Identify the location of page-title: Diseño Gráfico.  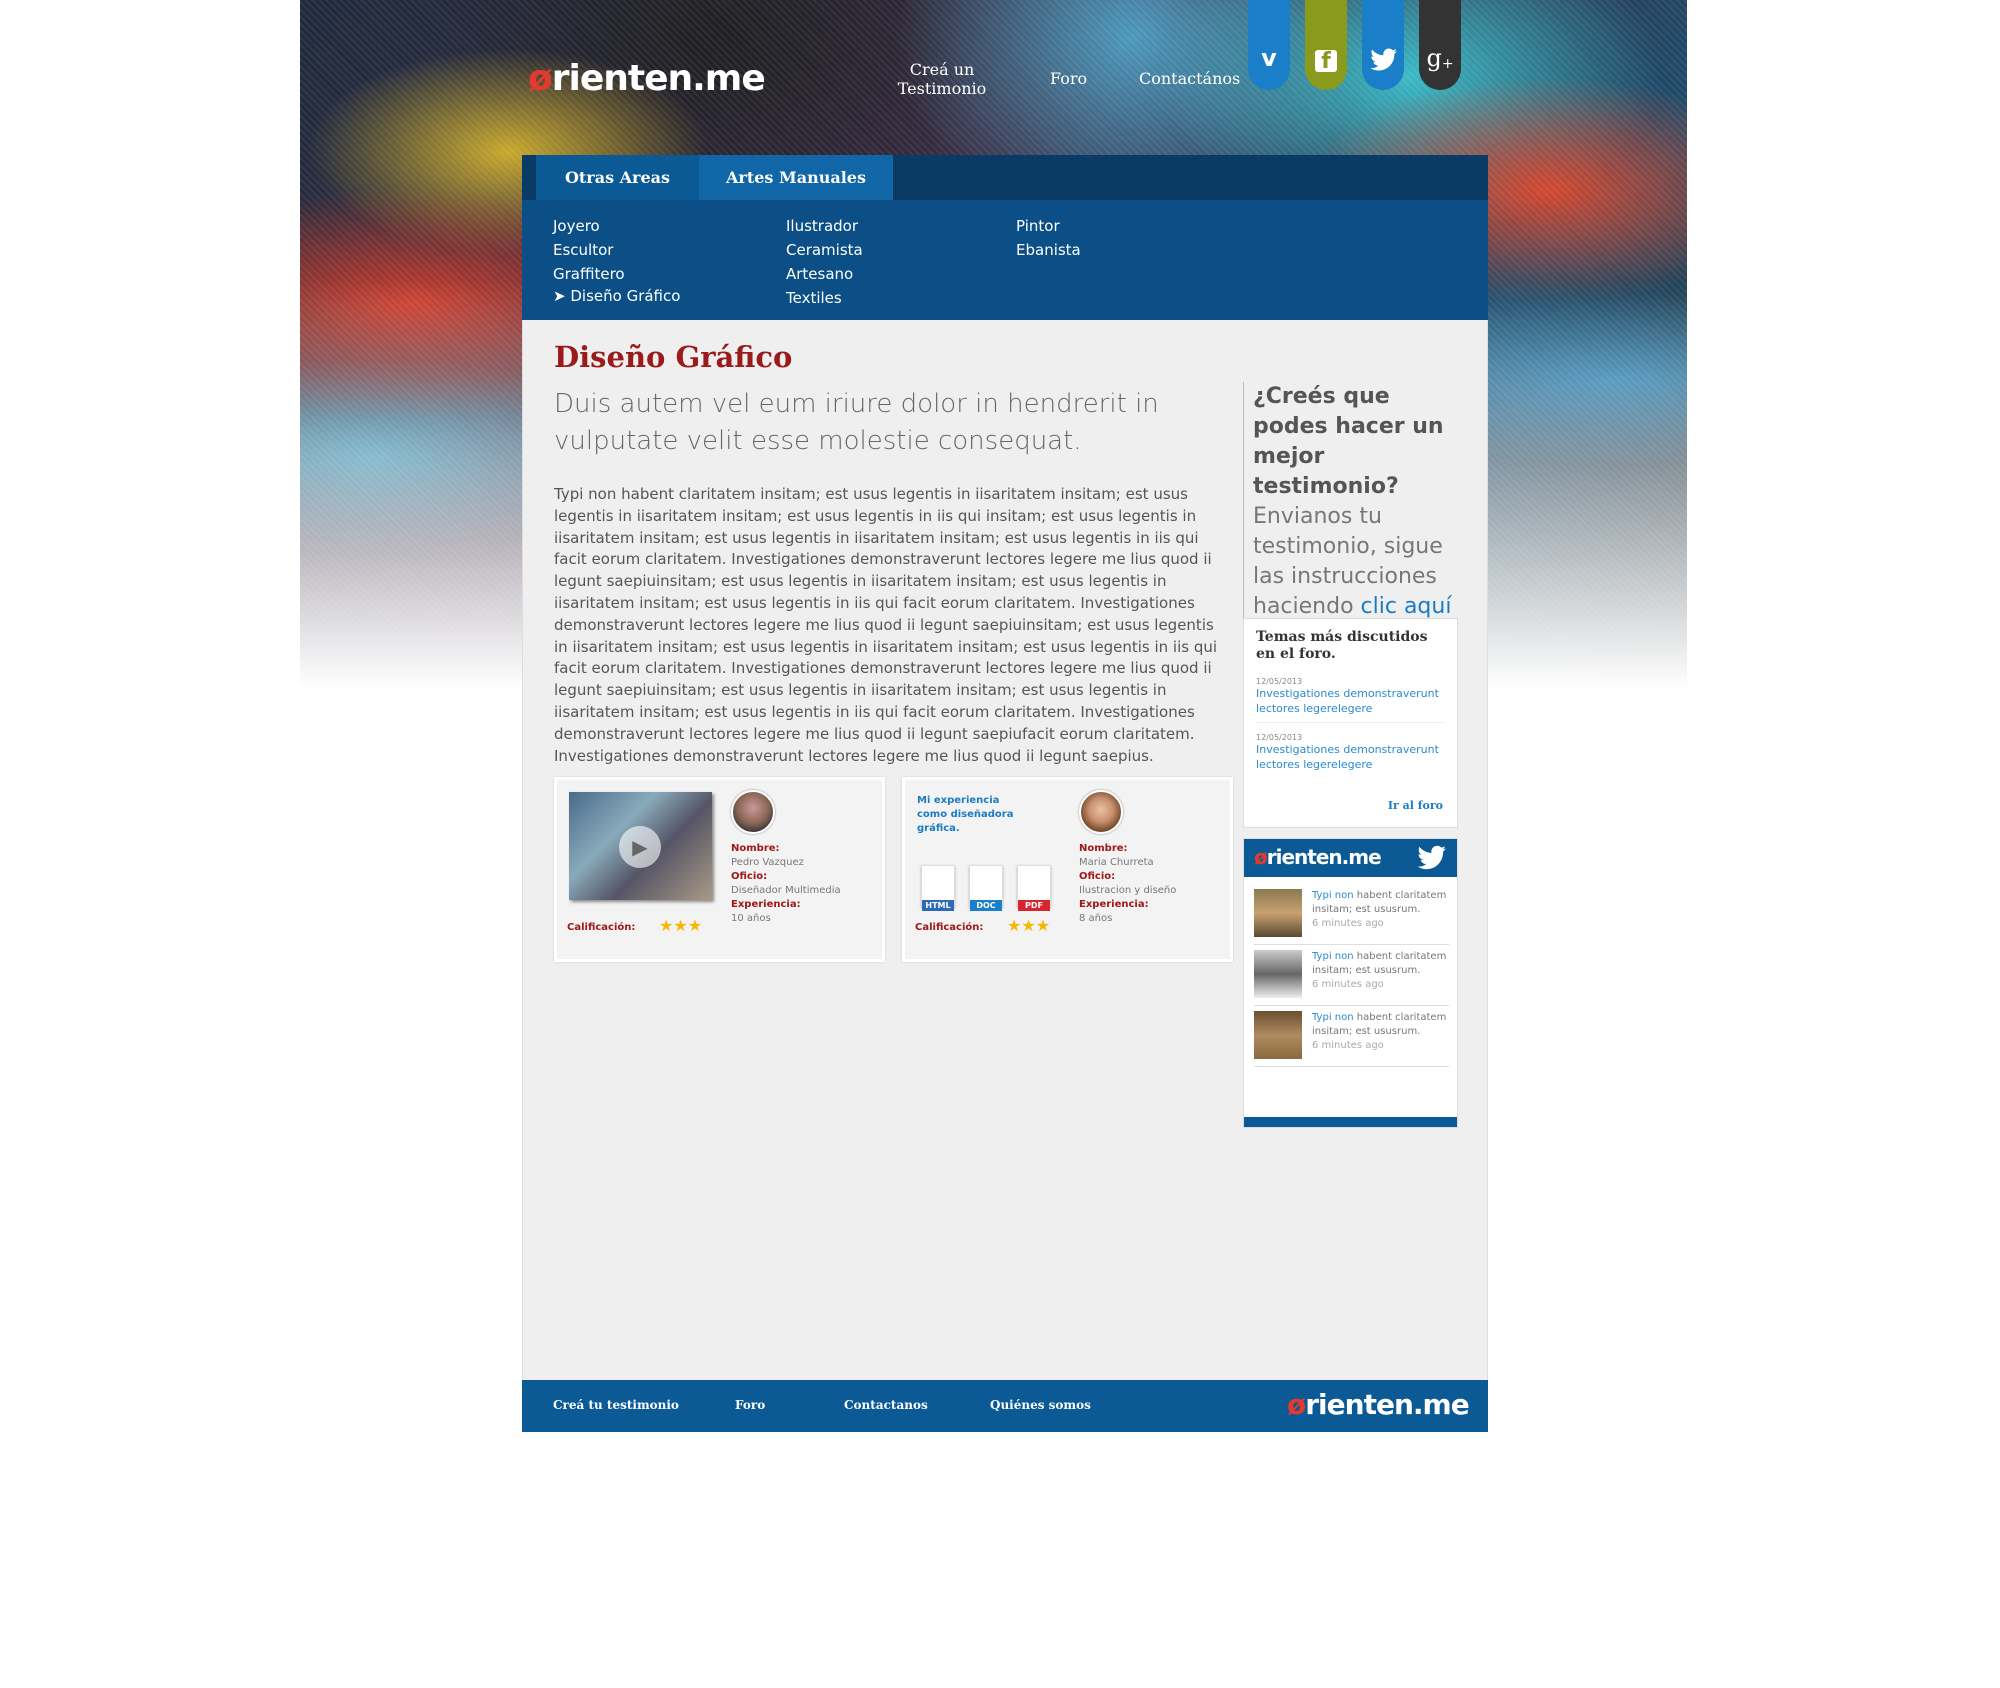
(673, 357).